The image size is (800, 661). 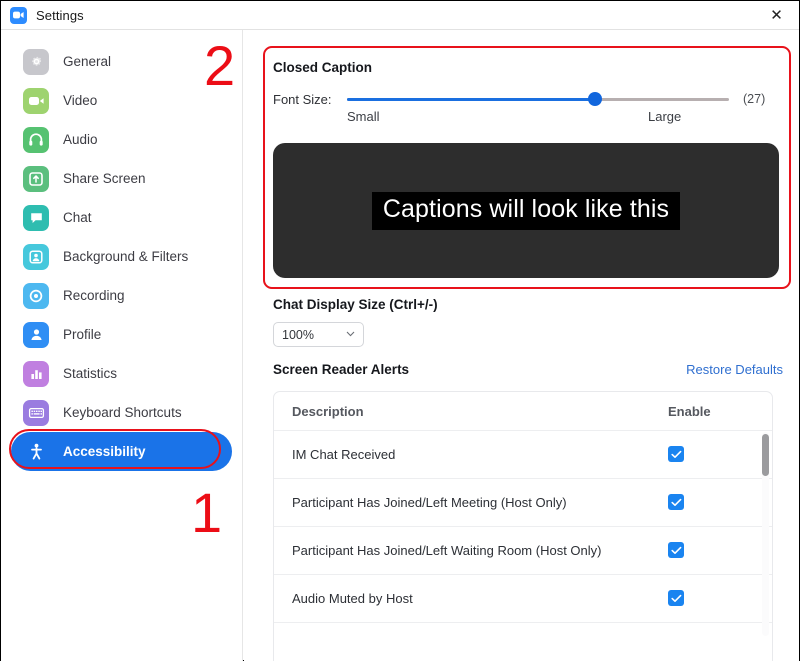 I want to click on sidebar-item-chat: Chat, so click(x=121, y=217).